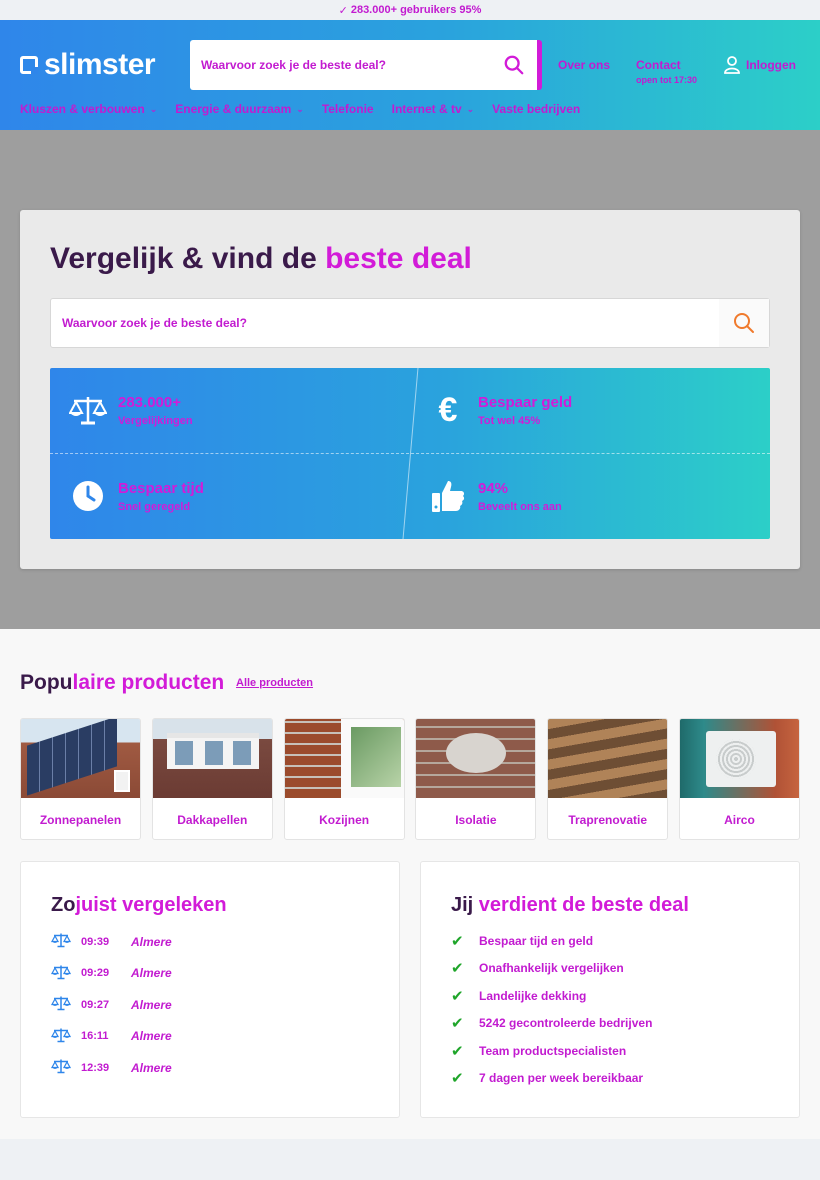  Describe the element at coordinates (233, 109) in the screenshot. I see `nav-label: Energie & duurzaam` at that location.